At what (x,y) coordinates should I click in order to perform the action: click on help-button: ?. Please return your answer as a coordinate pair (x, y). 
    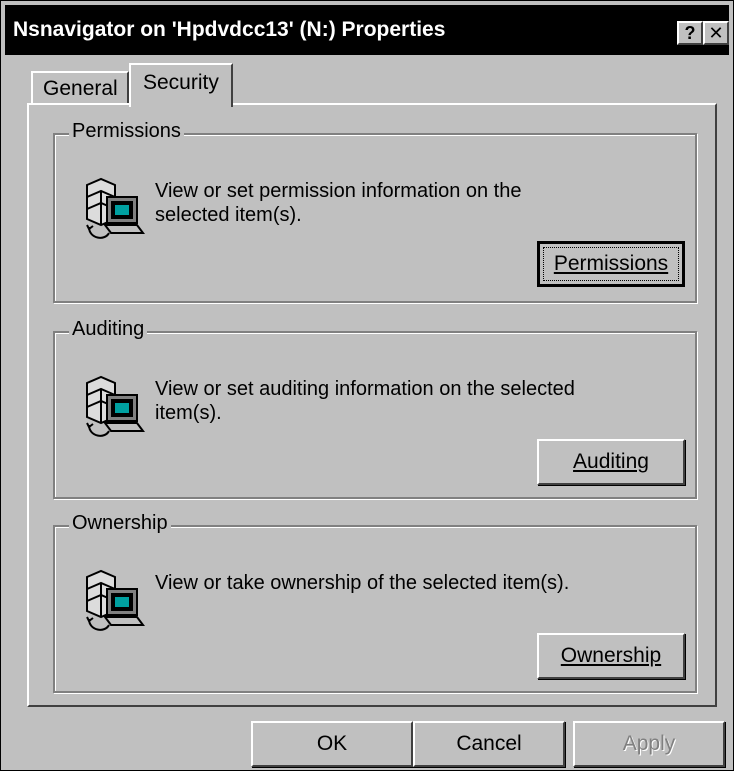
    Looking at the image, I should click on (690, 33).